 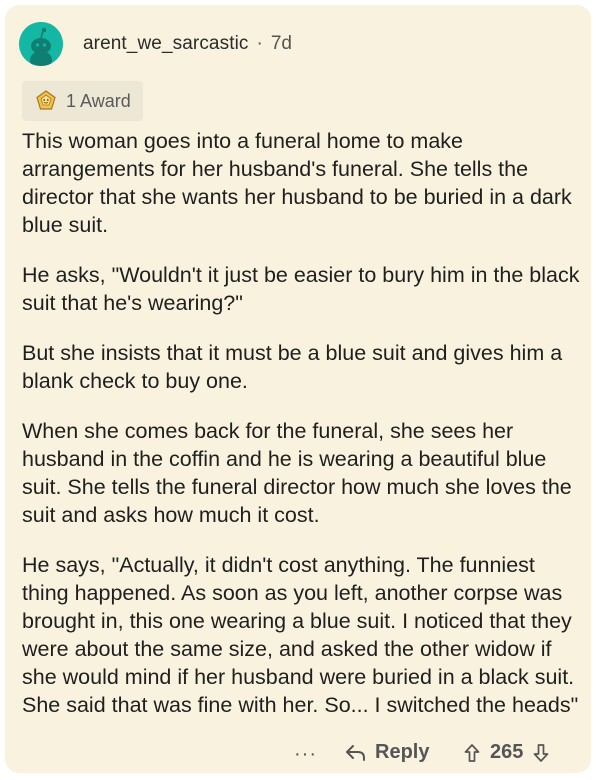 I want to click on reply-button: Reply, so click(x=387, y=752).